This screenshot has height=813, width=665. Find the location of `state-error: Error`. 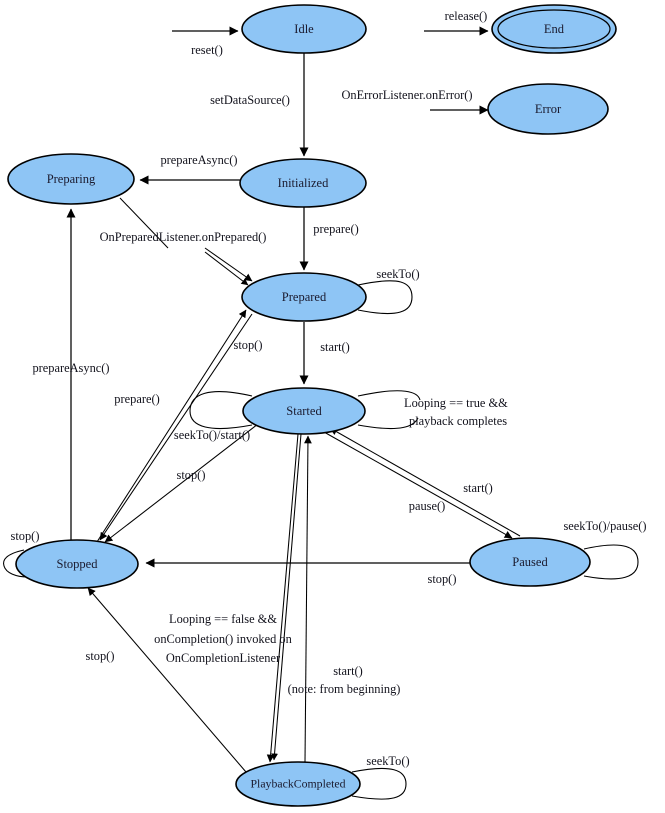

state-error: Error is located at coordinates (548, 109).